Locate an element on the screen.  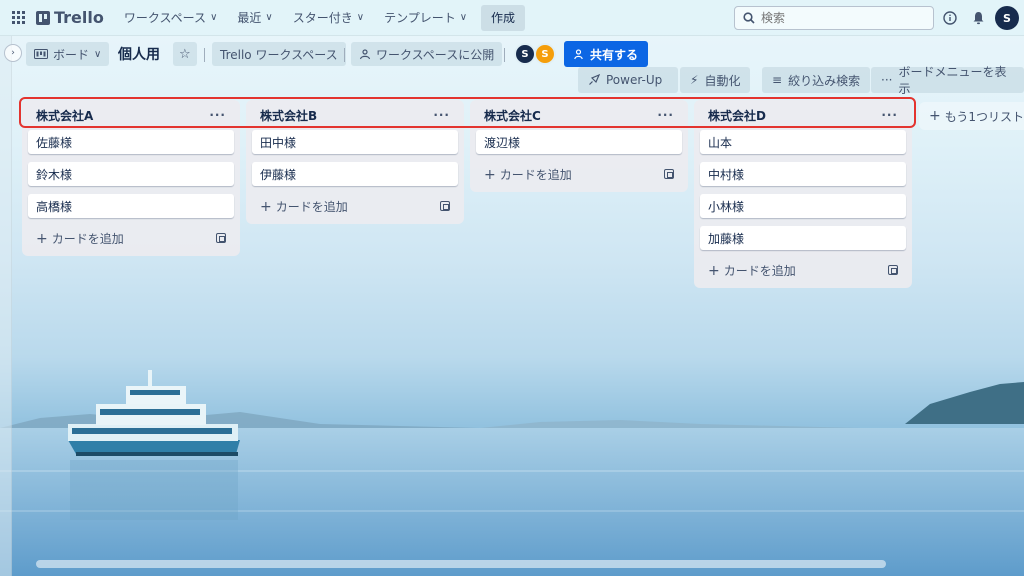
search-box is located at coordinates (834, 18).